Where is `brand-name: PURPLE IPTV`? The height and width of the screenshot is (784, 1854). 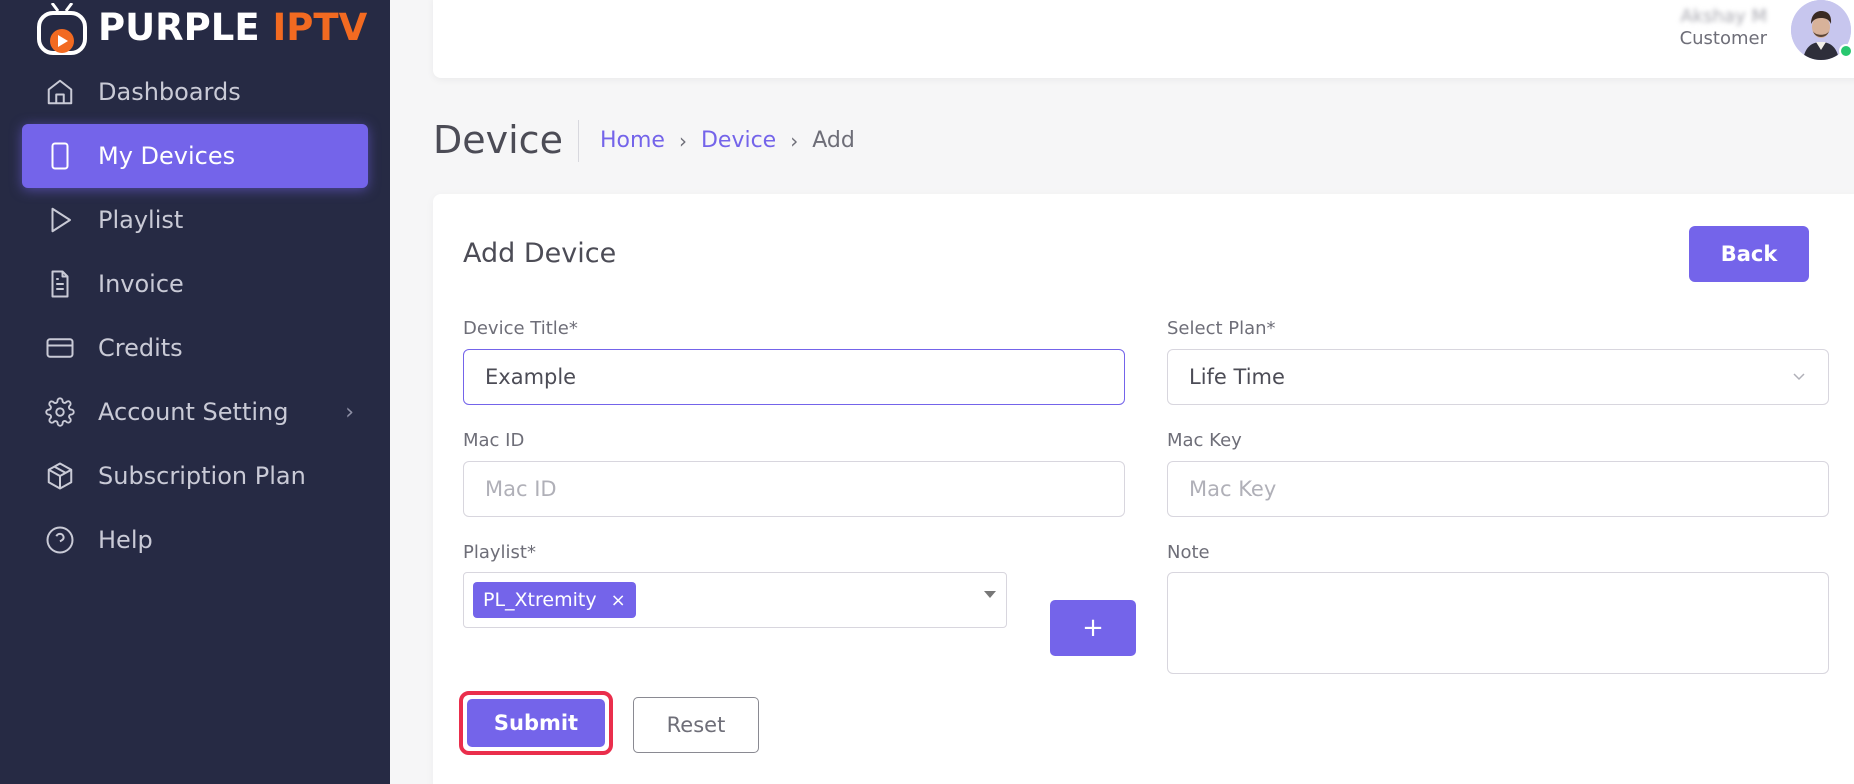 brand-name: PURPLE IPTV is located at coordinates (233, 27).